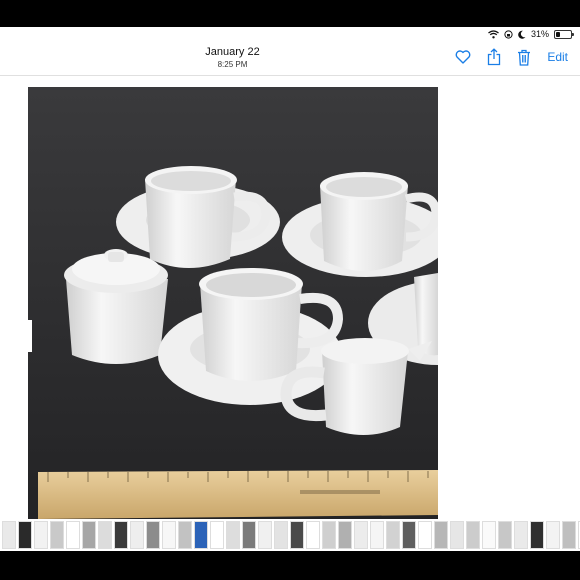 The width and height of the screenshot is (580, 580). Describe the element at coordinates (511, 57) in the screenshot. I see `toolbar-actions: Edit` at that location.